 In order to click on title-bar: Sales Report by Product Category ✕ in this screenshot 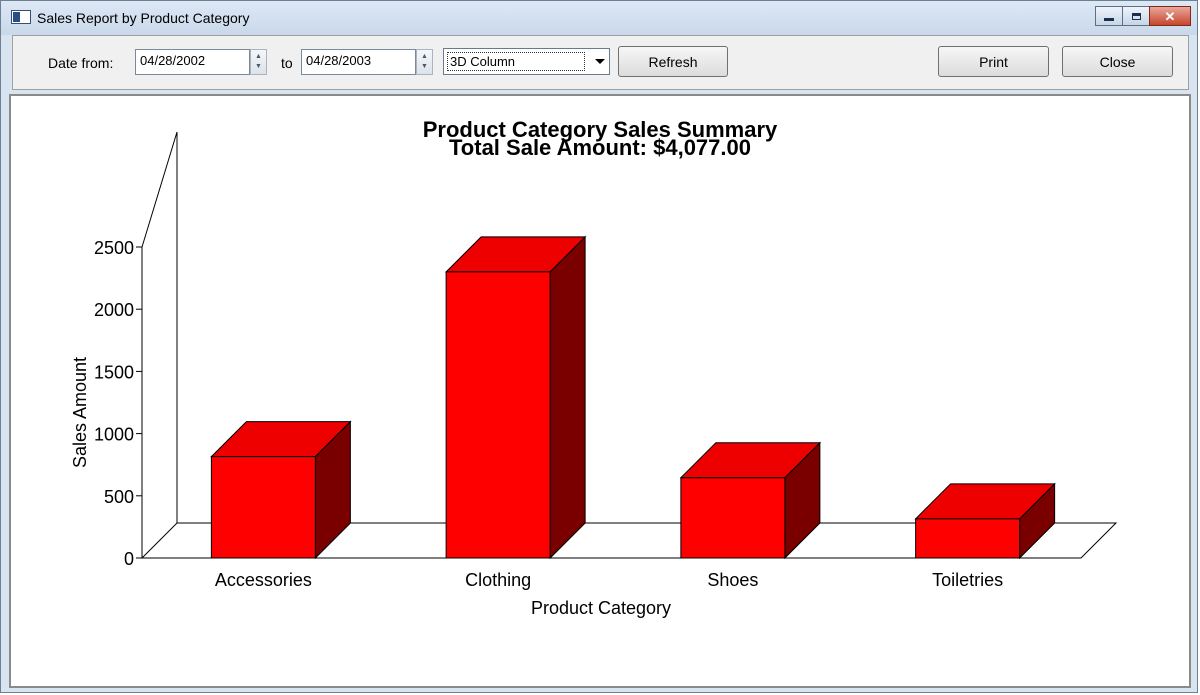, I will do `click(599, 18)`.